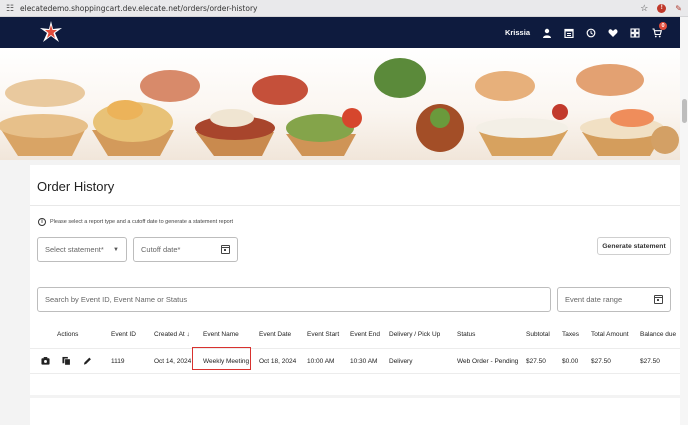  What do you see at coordinates (678, 8) in the screenshot?
I see `pen-icon: ✎` at bounding box center [678, 8].